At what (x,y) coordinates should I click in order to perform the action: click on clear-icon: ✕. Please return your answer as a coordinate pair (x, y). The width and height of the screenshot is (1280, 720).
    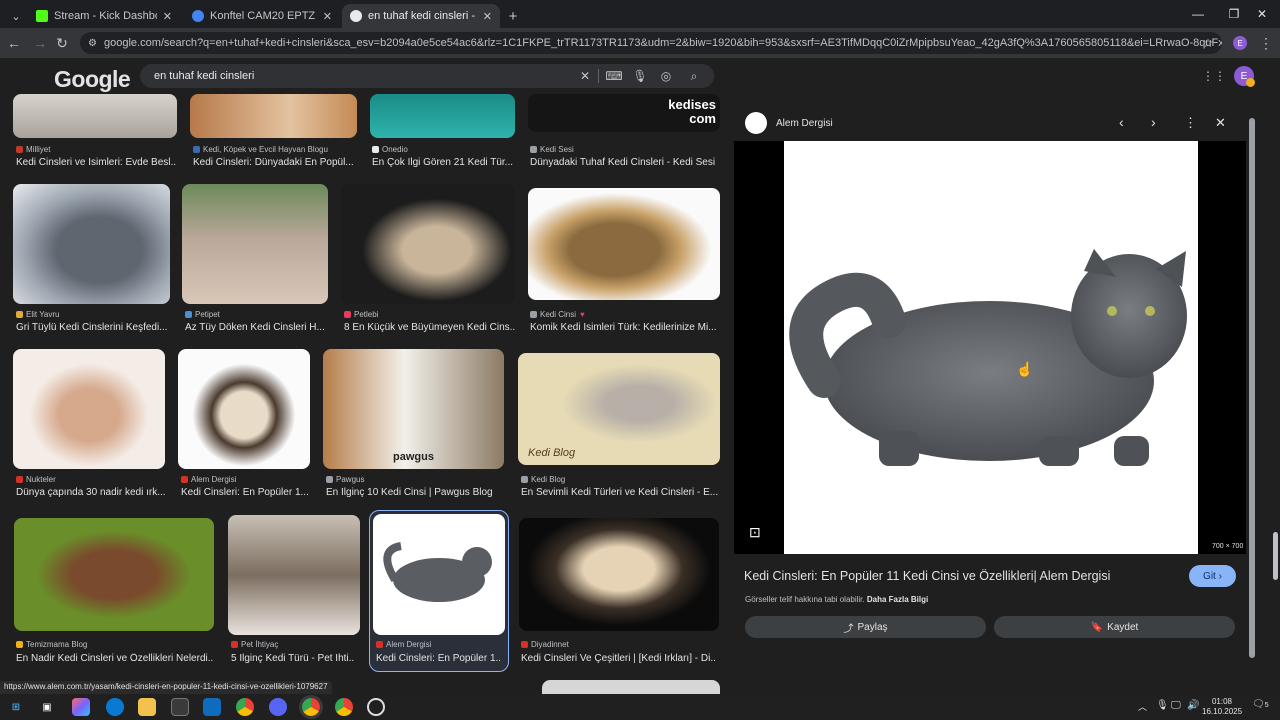
    Looking at the image, I should click on (585, 76).